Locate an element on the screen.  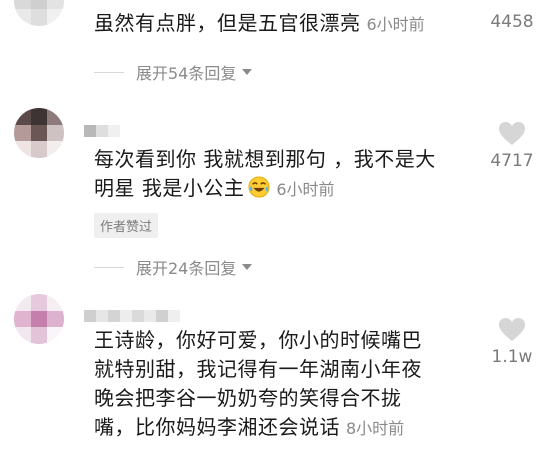
comment-line: 就特别甜，我记得有一年湖南小年夜 is located at coordinates (258, 369).